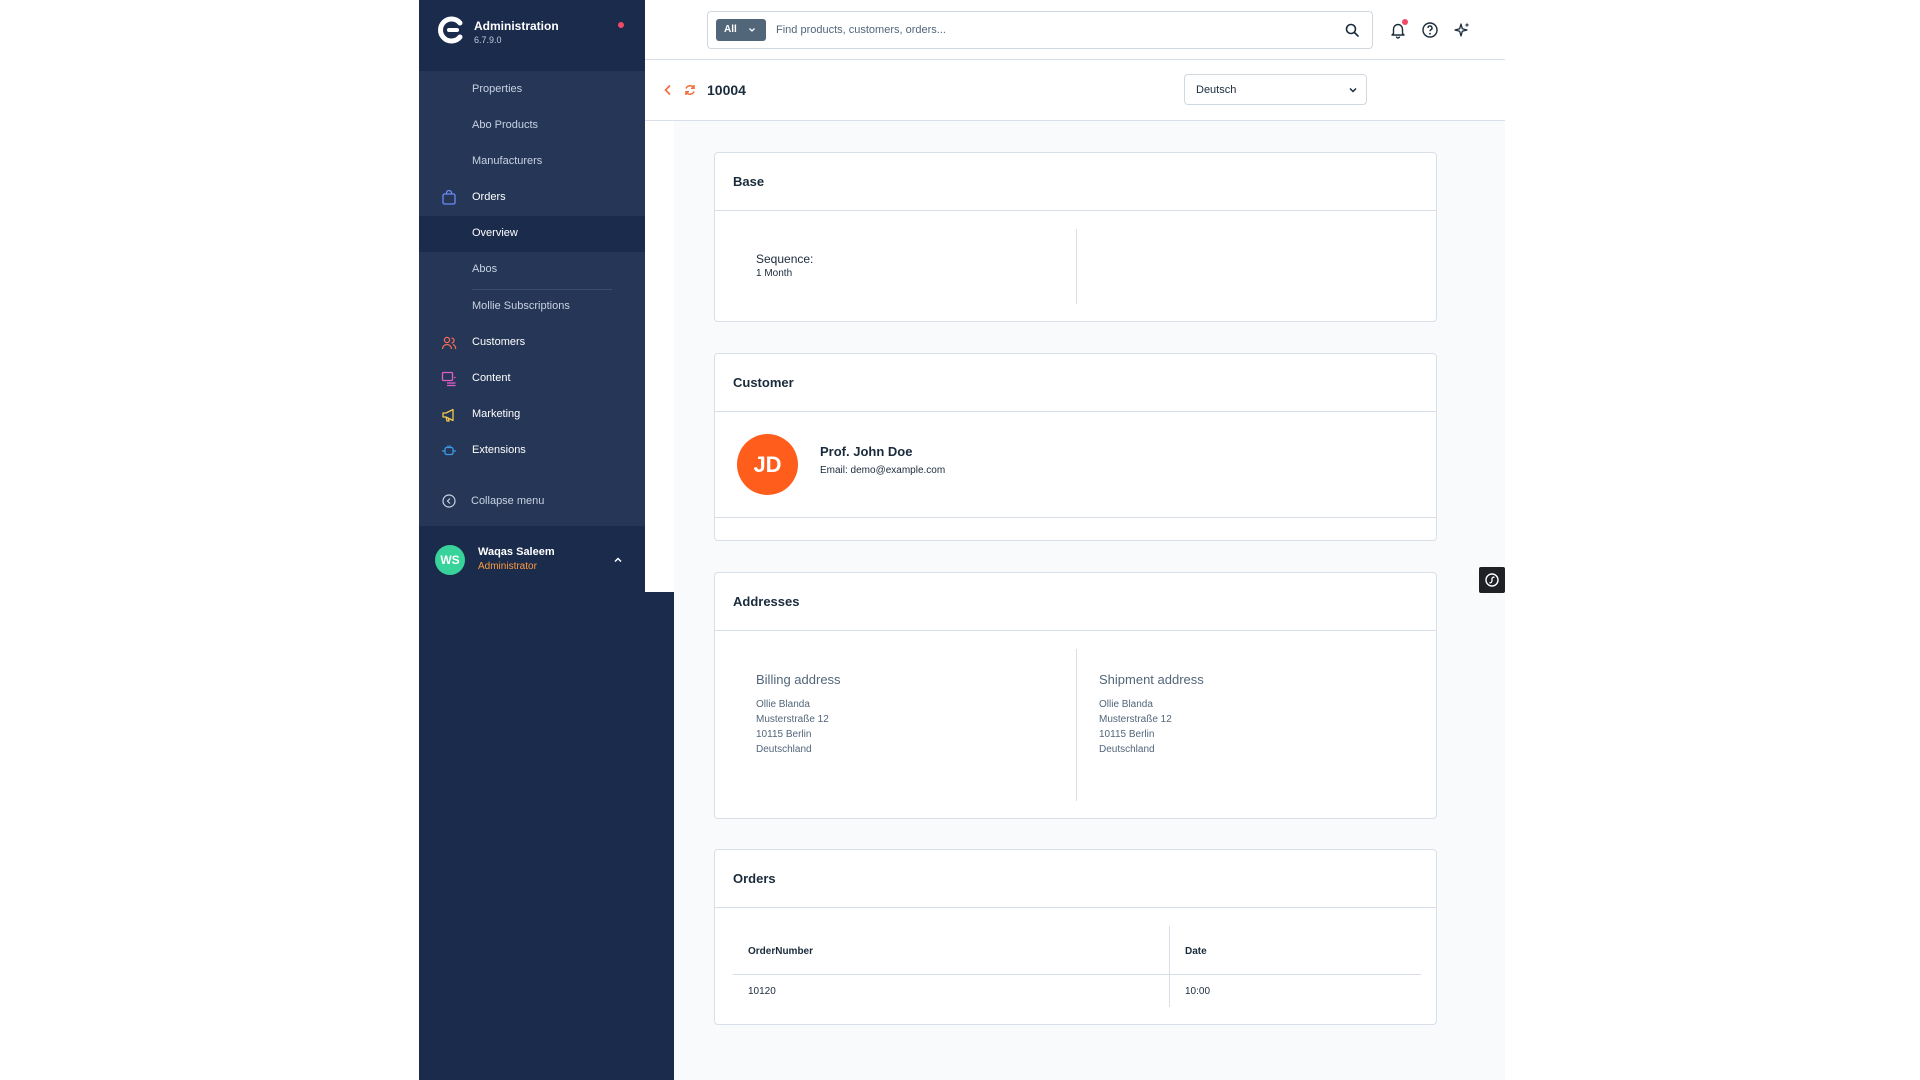 This screenshot has width=1920, height=1080. Describe the element at coordinates (488, 40) in the screenshot. I see `brand-version: 6.7.9.0` at that location.